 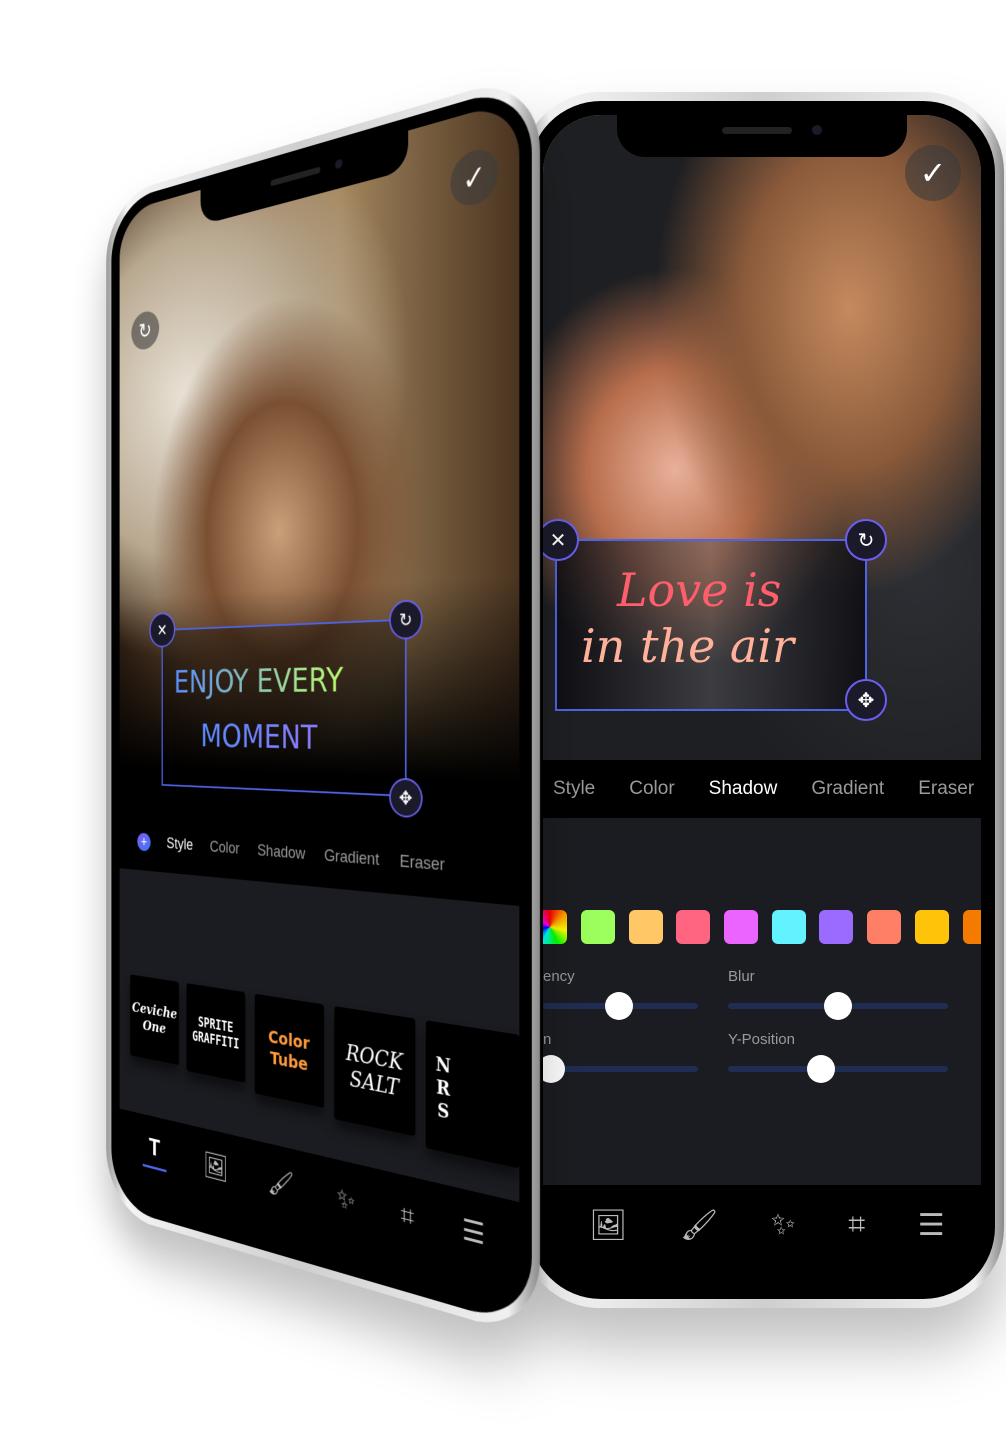 I want to click on x-position-slider, so click(x=620, y=1069).